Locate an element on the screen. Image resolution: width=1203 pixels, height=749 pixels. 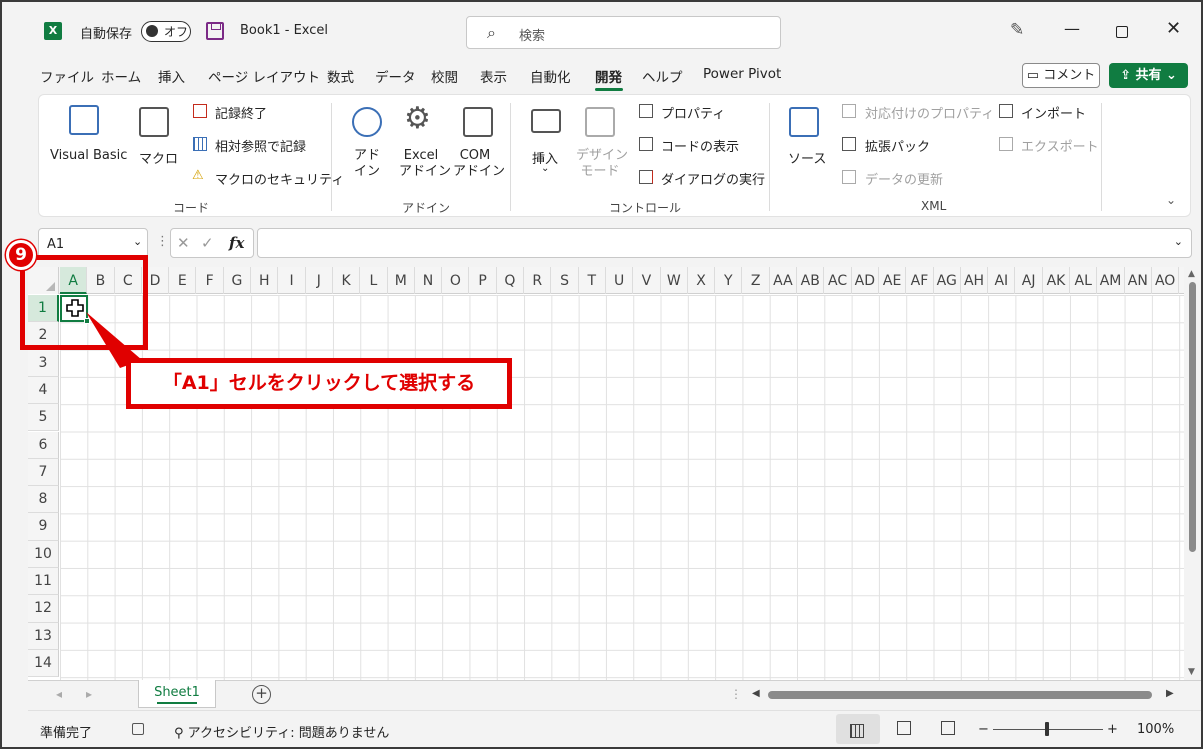
properties-button: プロパティ is located at coordinates (693, 112).